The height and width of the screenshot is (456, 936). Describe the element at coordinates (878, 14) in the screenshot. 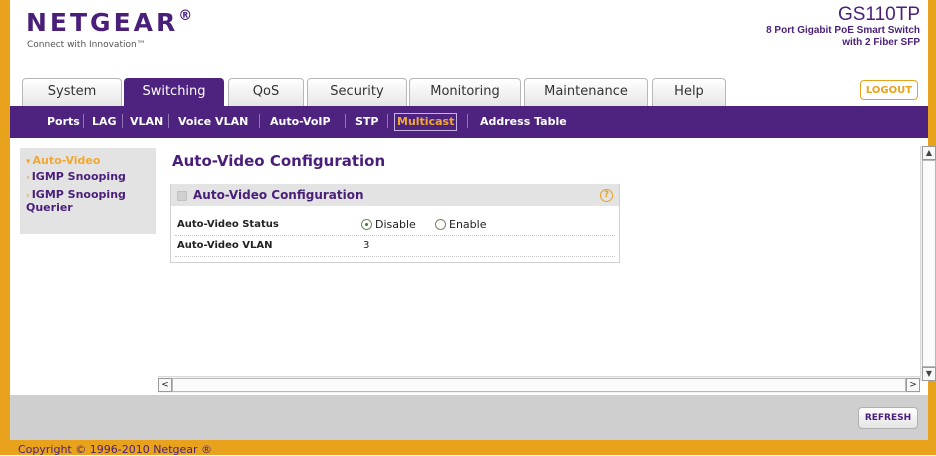

I see `model-name: GS110TP` at that location.